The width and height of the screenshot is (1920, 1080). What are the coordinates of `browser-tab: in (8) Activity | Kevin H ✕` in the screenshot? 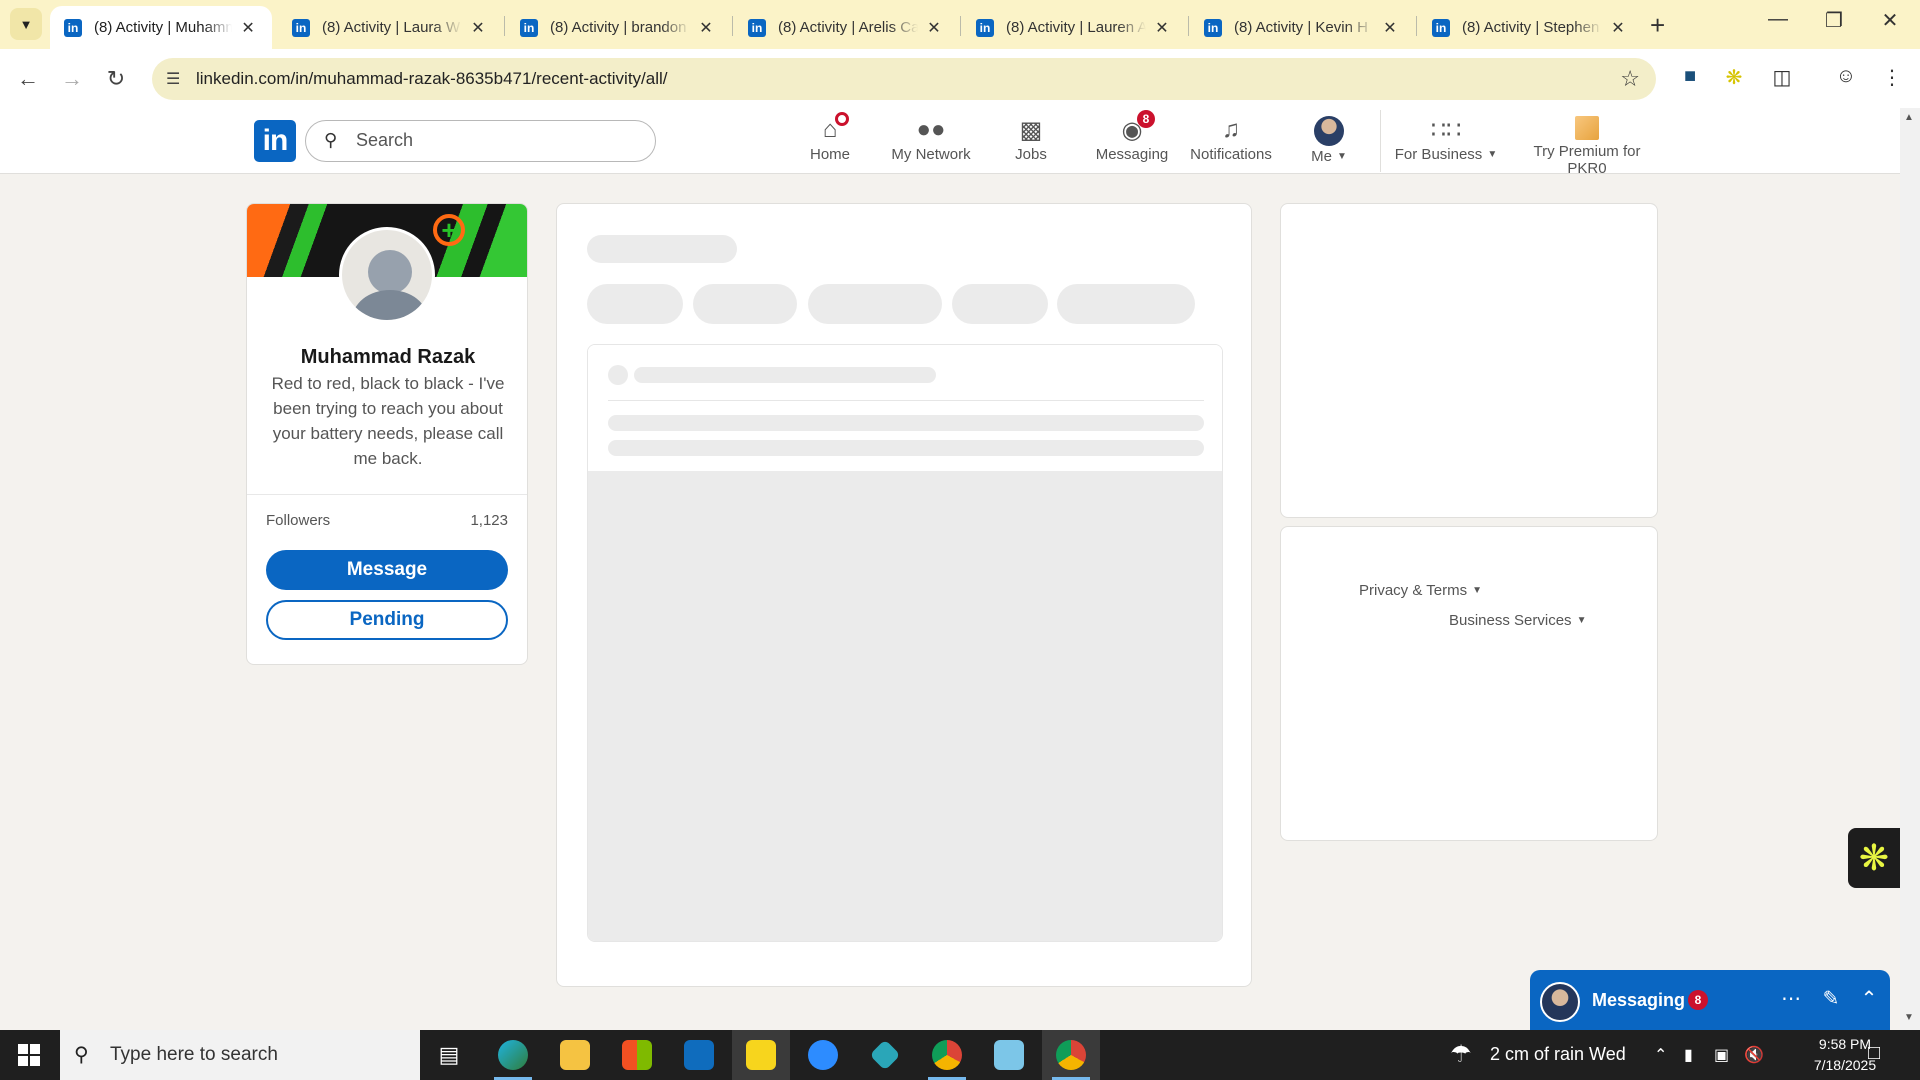 It's located at (1303, 27).